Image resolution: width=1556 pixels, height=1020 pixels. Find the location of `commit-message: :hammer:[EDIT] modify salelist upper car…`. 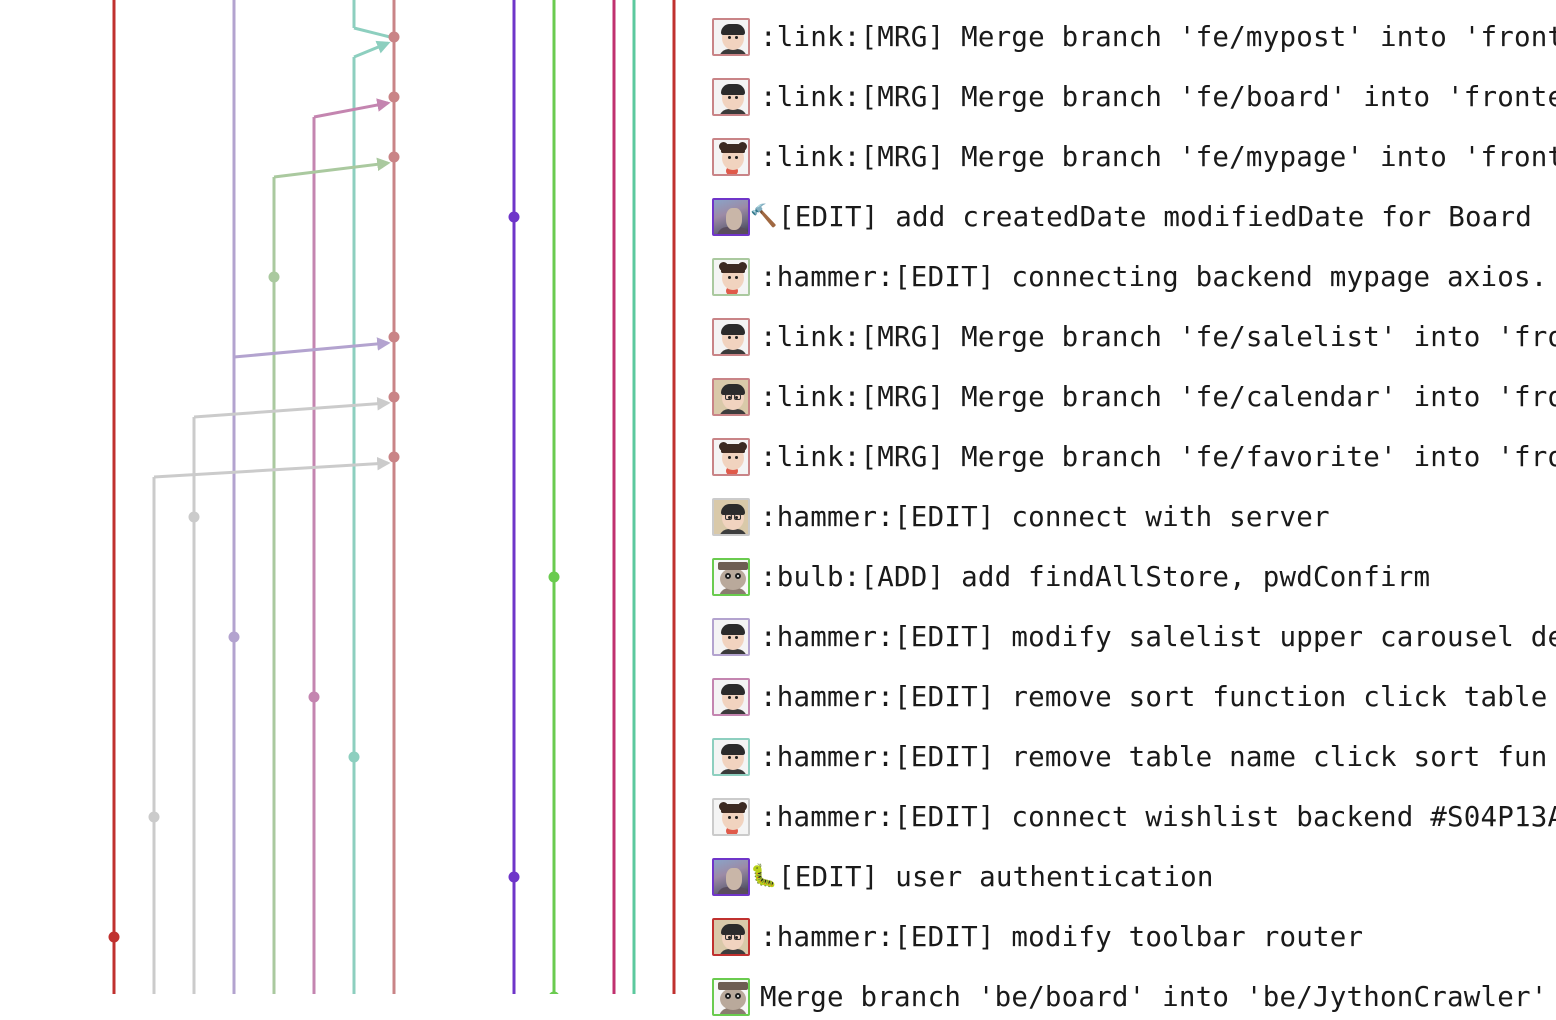

commit-message: :hammer:[EDIT] modify salelist upper car… is located at coordinates (1158, 637).